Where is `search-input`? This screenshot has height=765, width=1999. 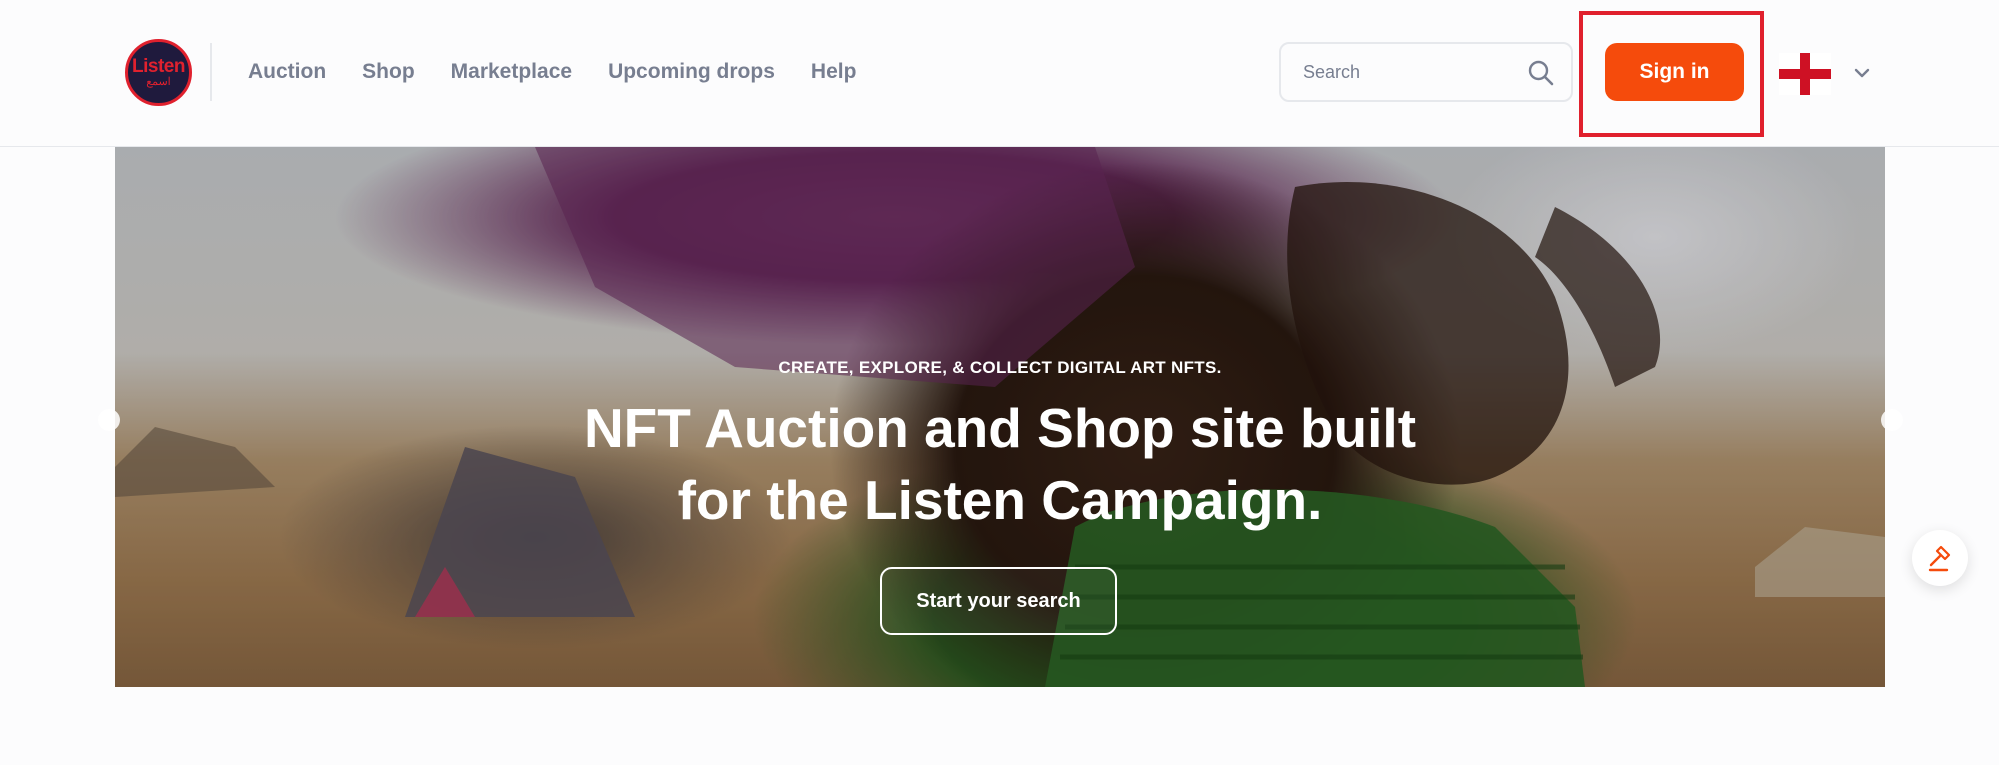 search-input is located at coordinates (1408, 72).